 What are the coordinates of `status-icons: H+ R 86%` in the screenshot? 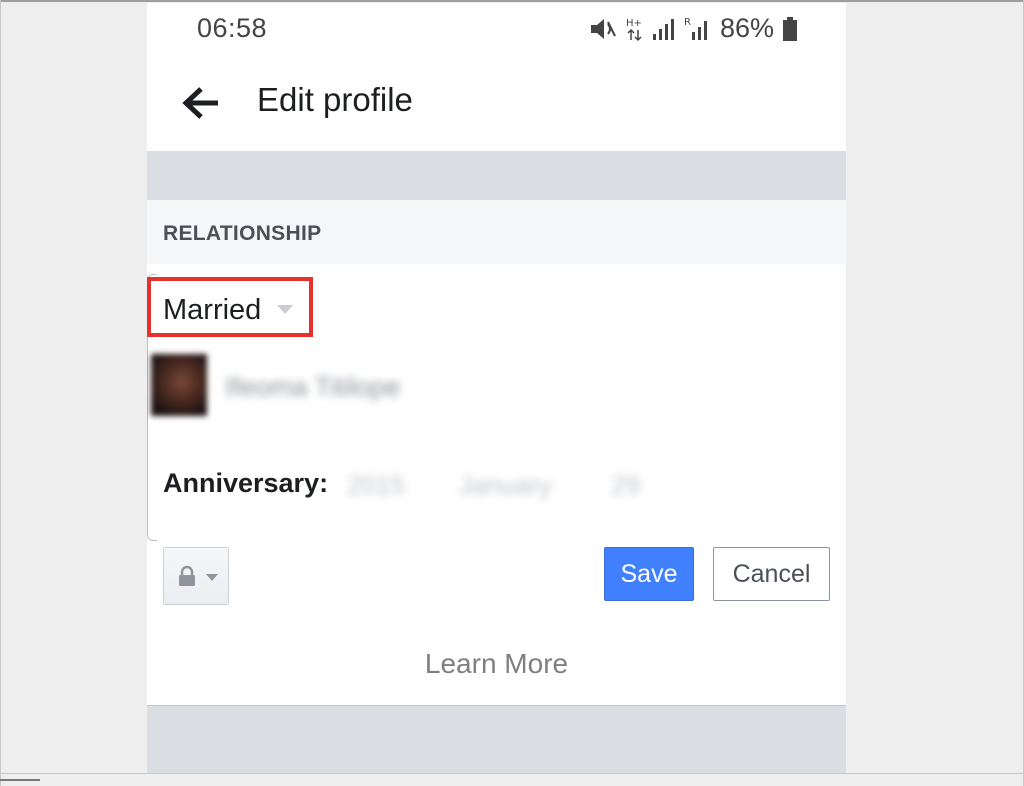 It's located at (693, 28).